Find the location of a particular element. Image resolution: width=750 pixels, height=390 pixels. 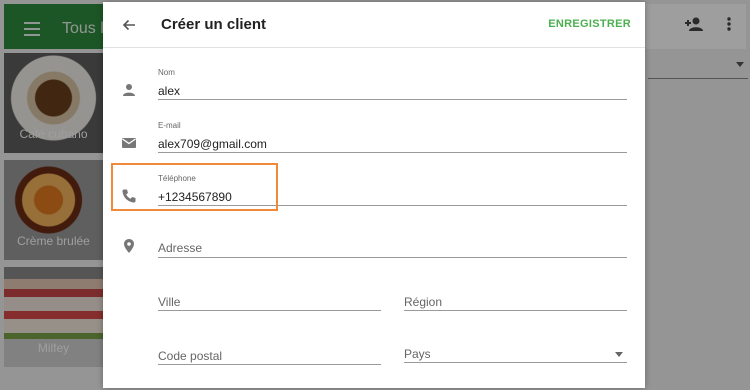

email-value: alex709@gmail.com is located at coordinates (212, 144).